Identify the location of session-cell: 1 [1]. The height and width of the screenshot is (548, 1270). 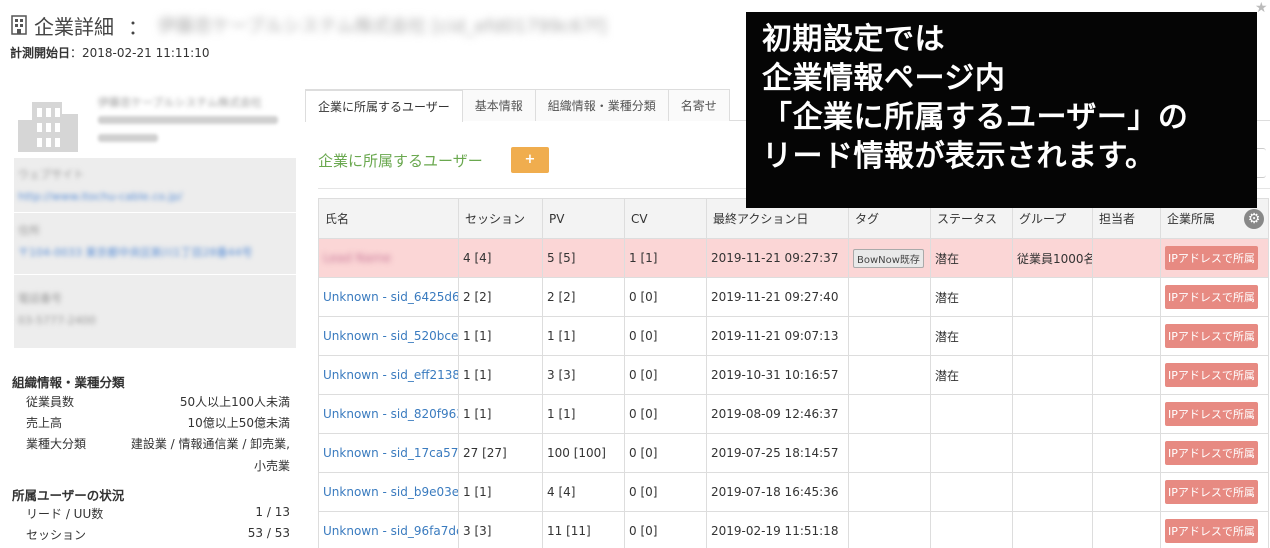
(500, 414).